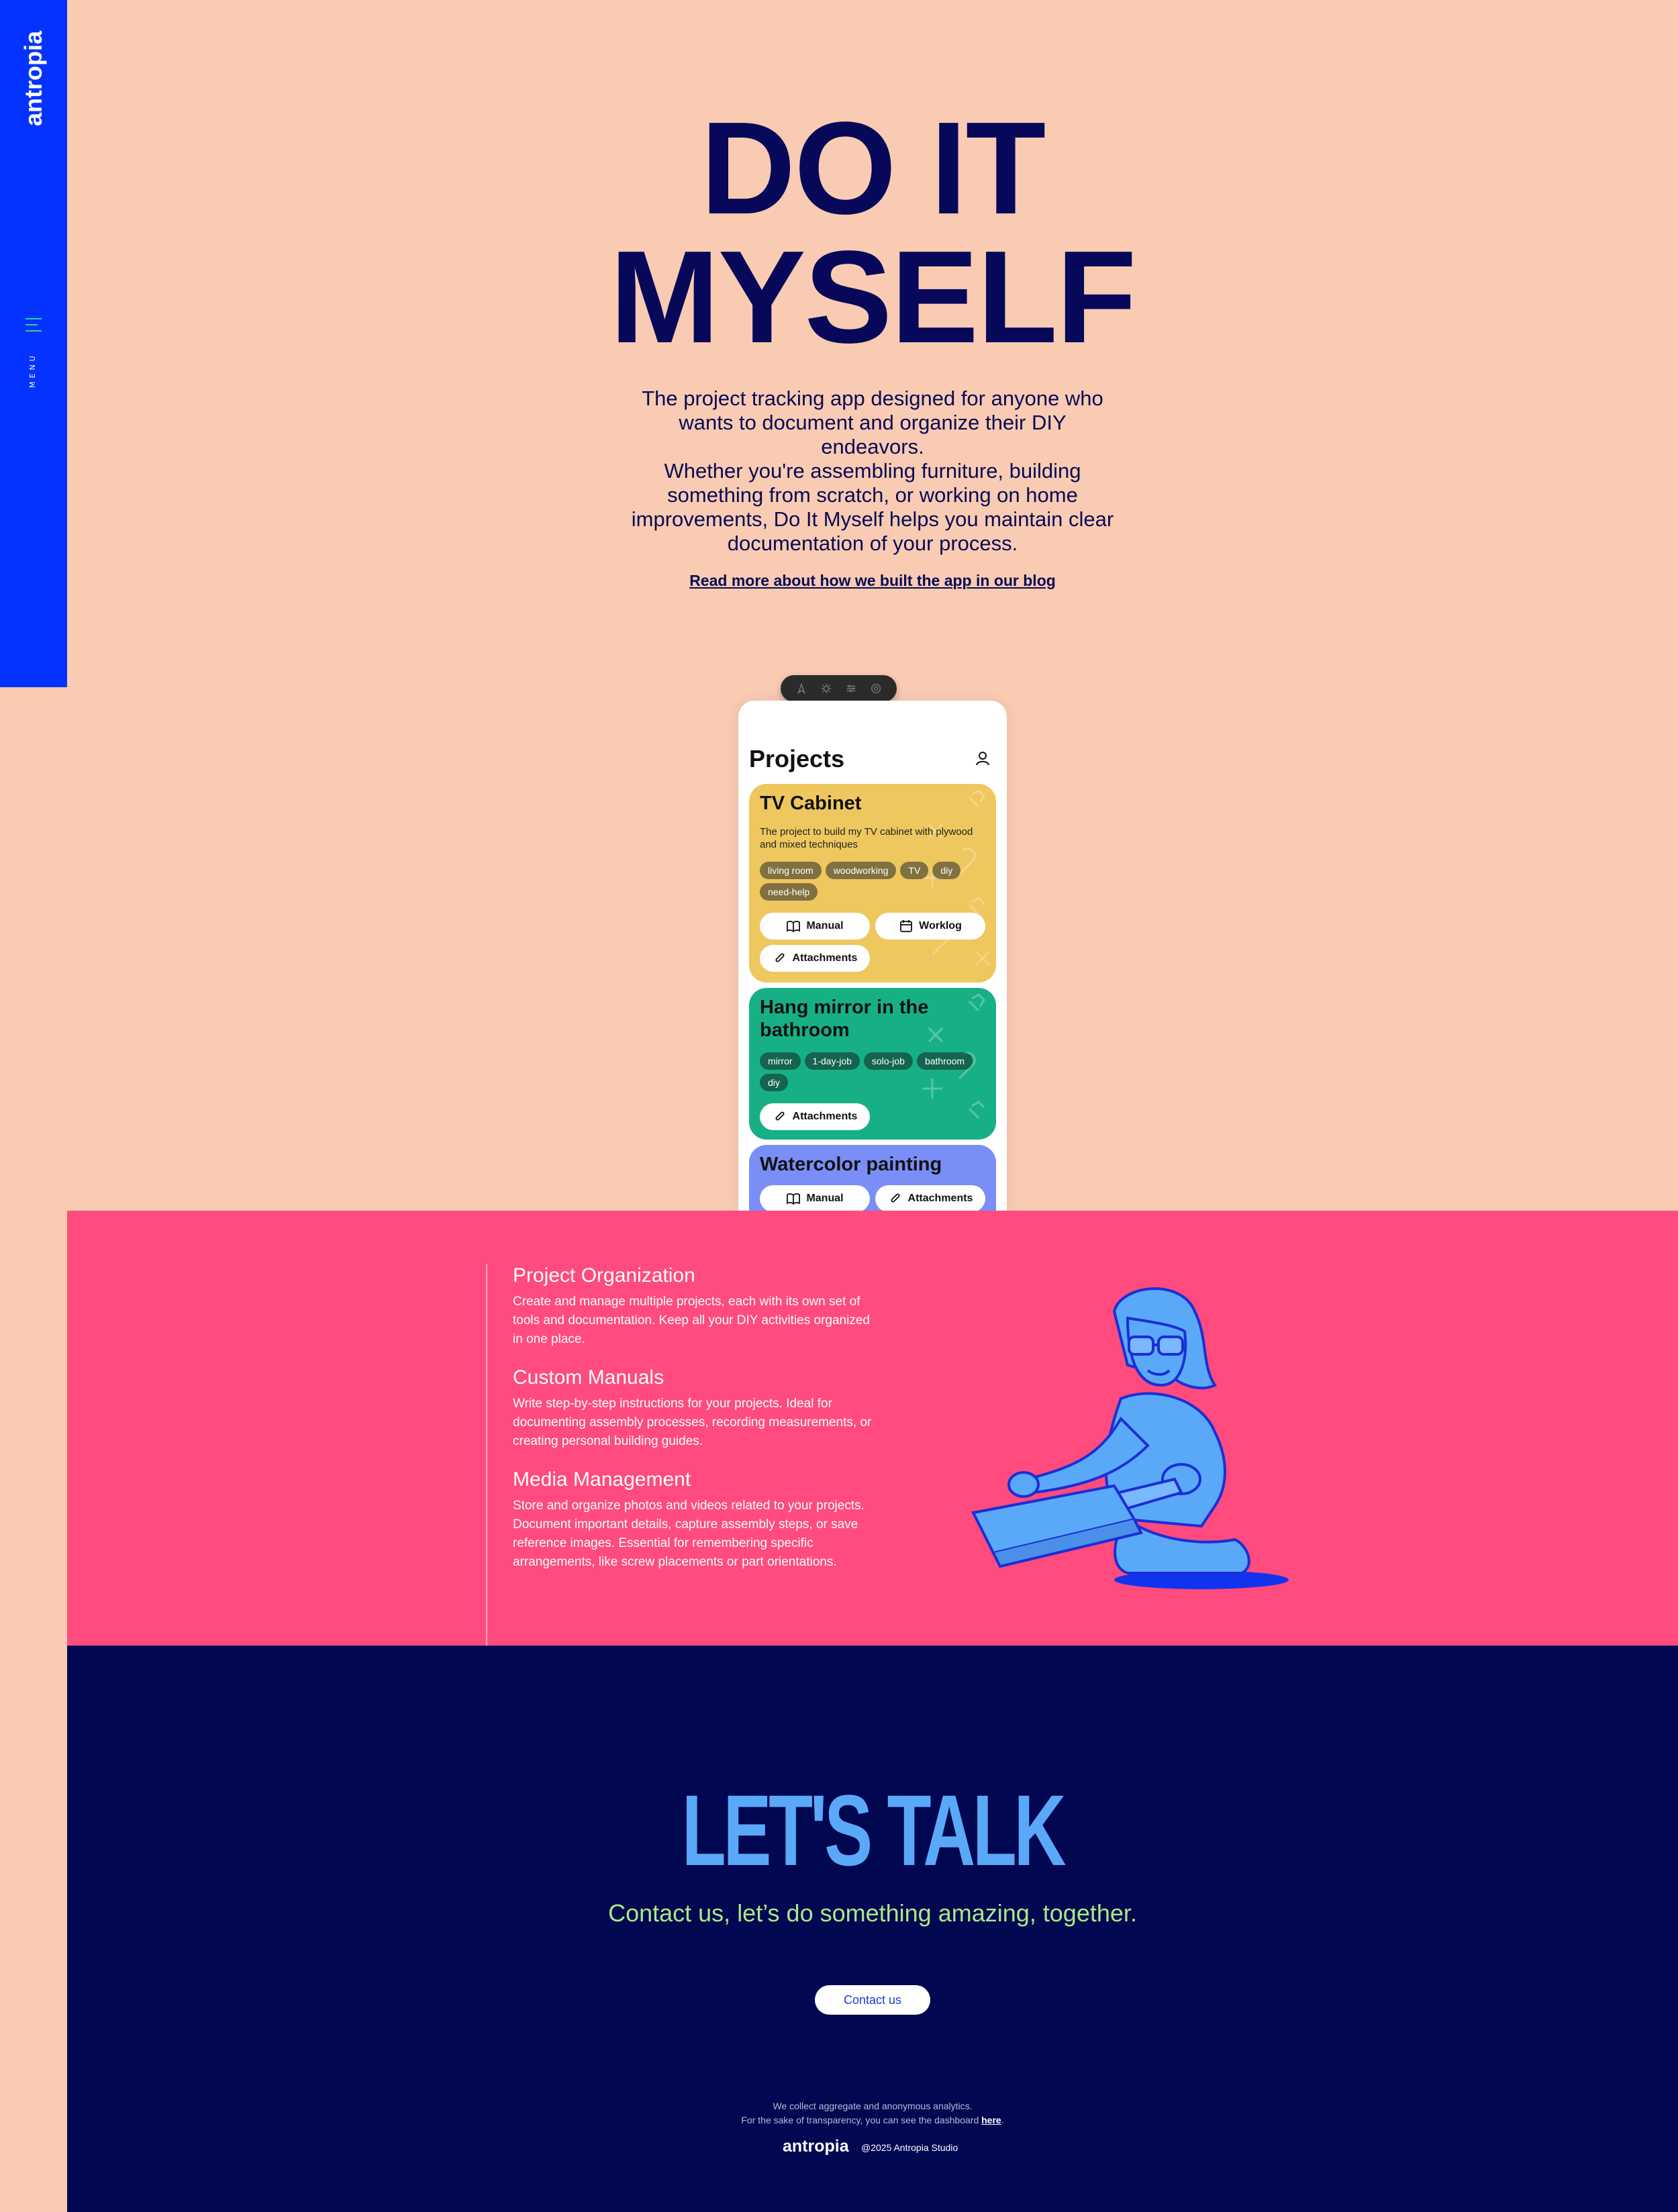  I want to click on cursor-icon, so click(801, 689).